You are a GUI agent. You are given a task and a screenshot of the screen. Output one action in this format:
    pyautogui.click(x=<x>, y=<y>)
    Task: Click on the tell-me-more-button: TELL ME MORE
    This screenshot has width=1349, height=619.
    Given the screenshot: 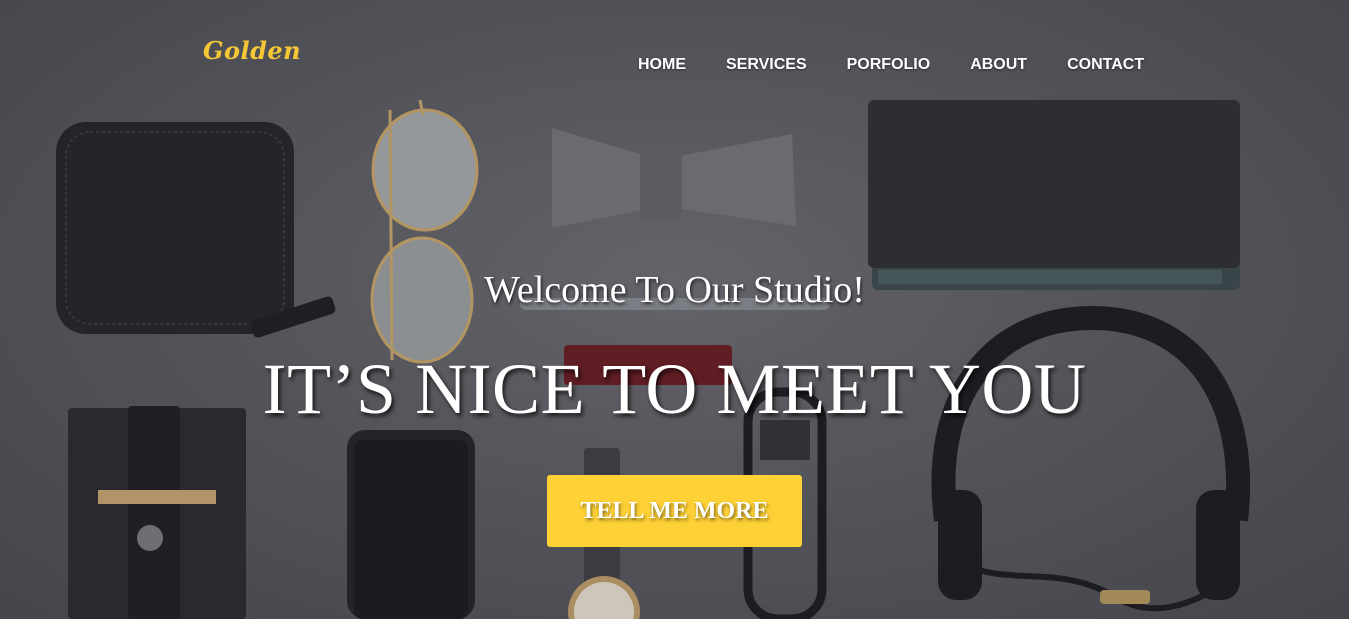 What is the action you would take?
    pyautogui.click(x=674, y=511)
    